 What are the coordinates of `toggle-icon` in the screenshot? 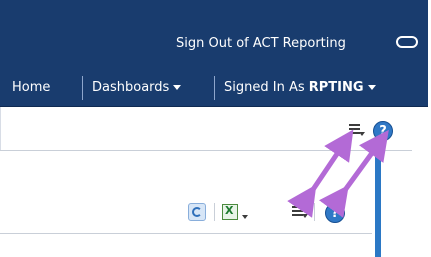 It's located at (407, 42).